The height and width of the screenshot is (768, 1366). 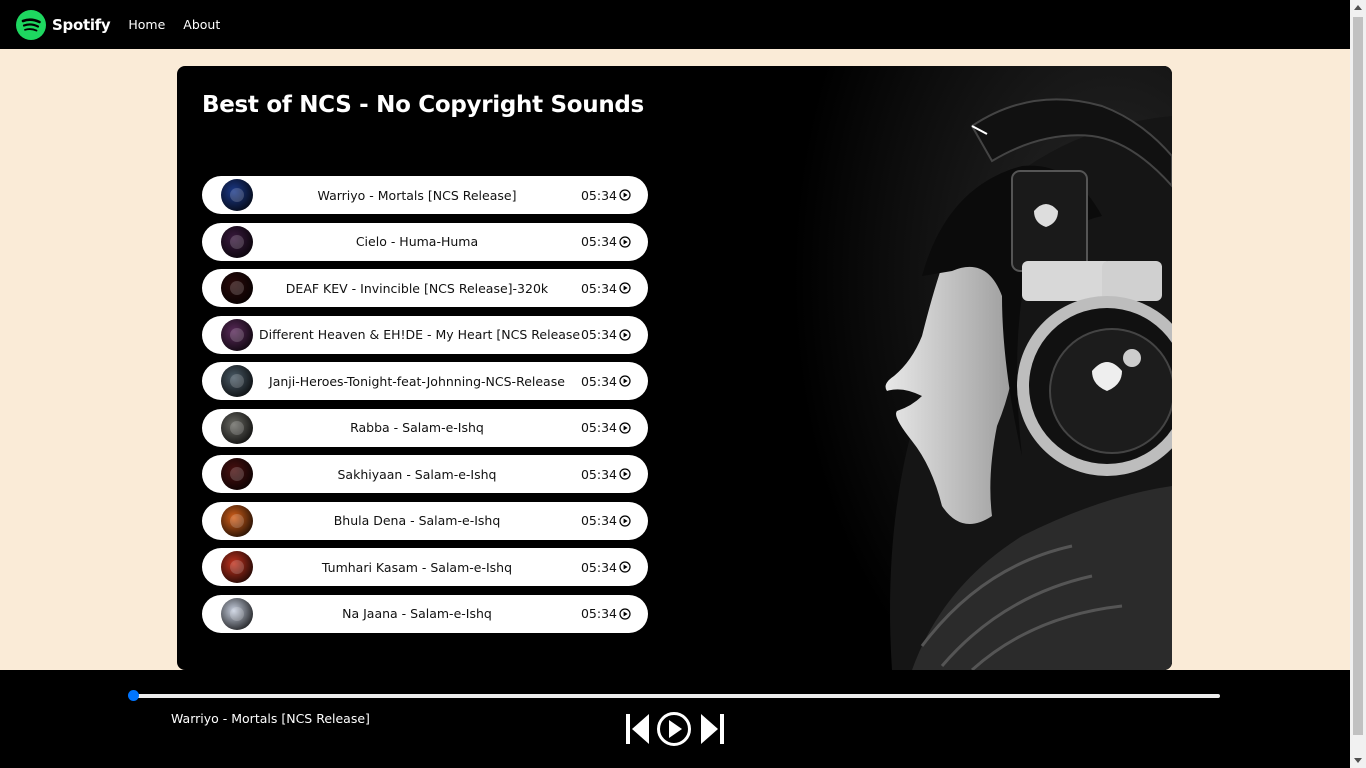 What do you see at coordinates (417, 613) in the screenshot?
I see `song-title: Na Jaana - Salam-e-Ishq` at bounding box center [417, 613].